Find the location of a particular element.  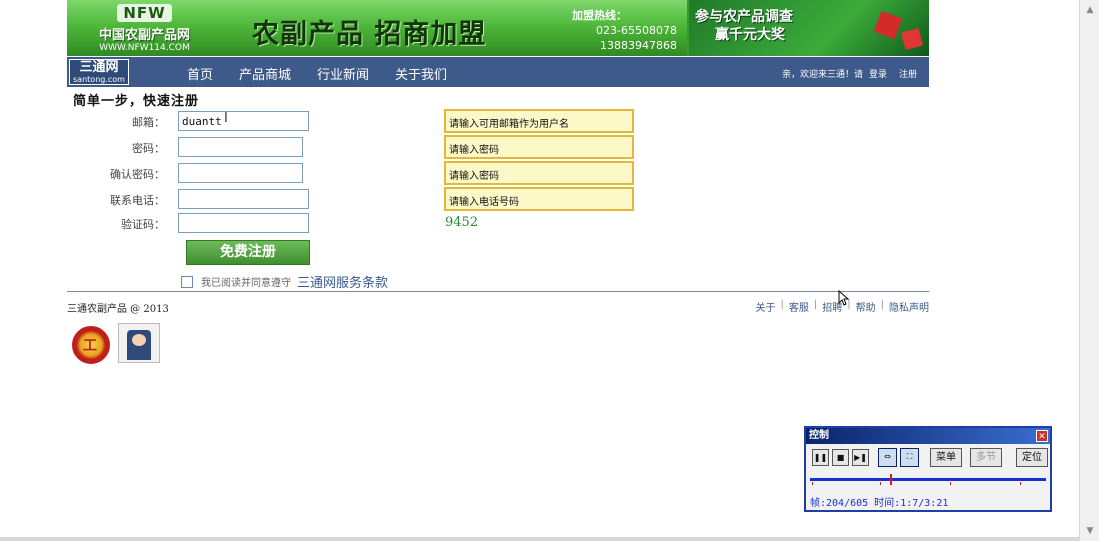

survey-line-2: 赢千元大奖 is located at coordinates (750, 35).